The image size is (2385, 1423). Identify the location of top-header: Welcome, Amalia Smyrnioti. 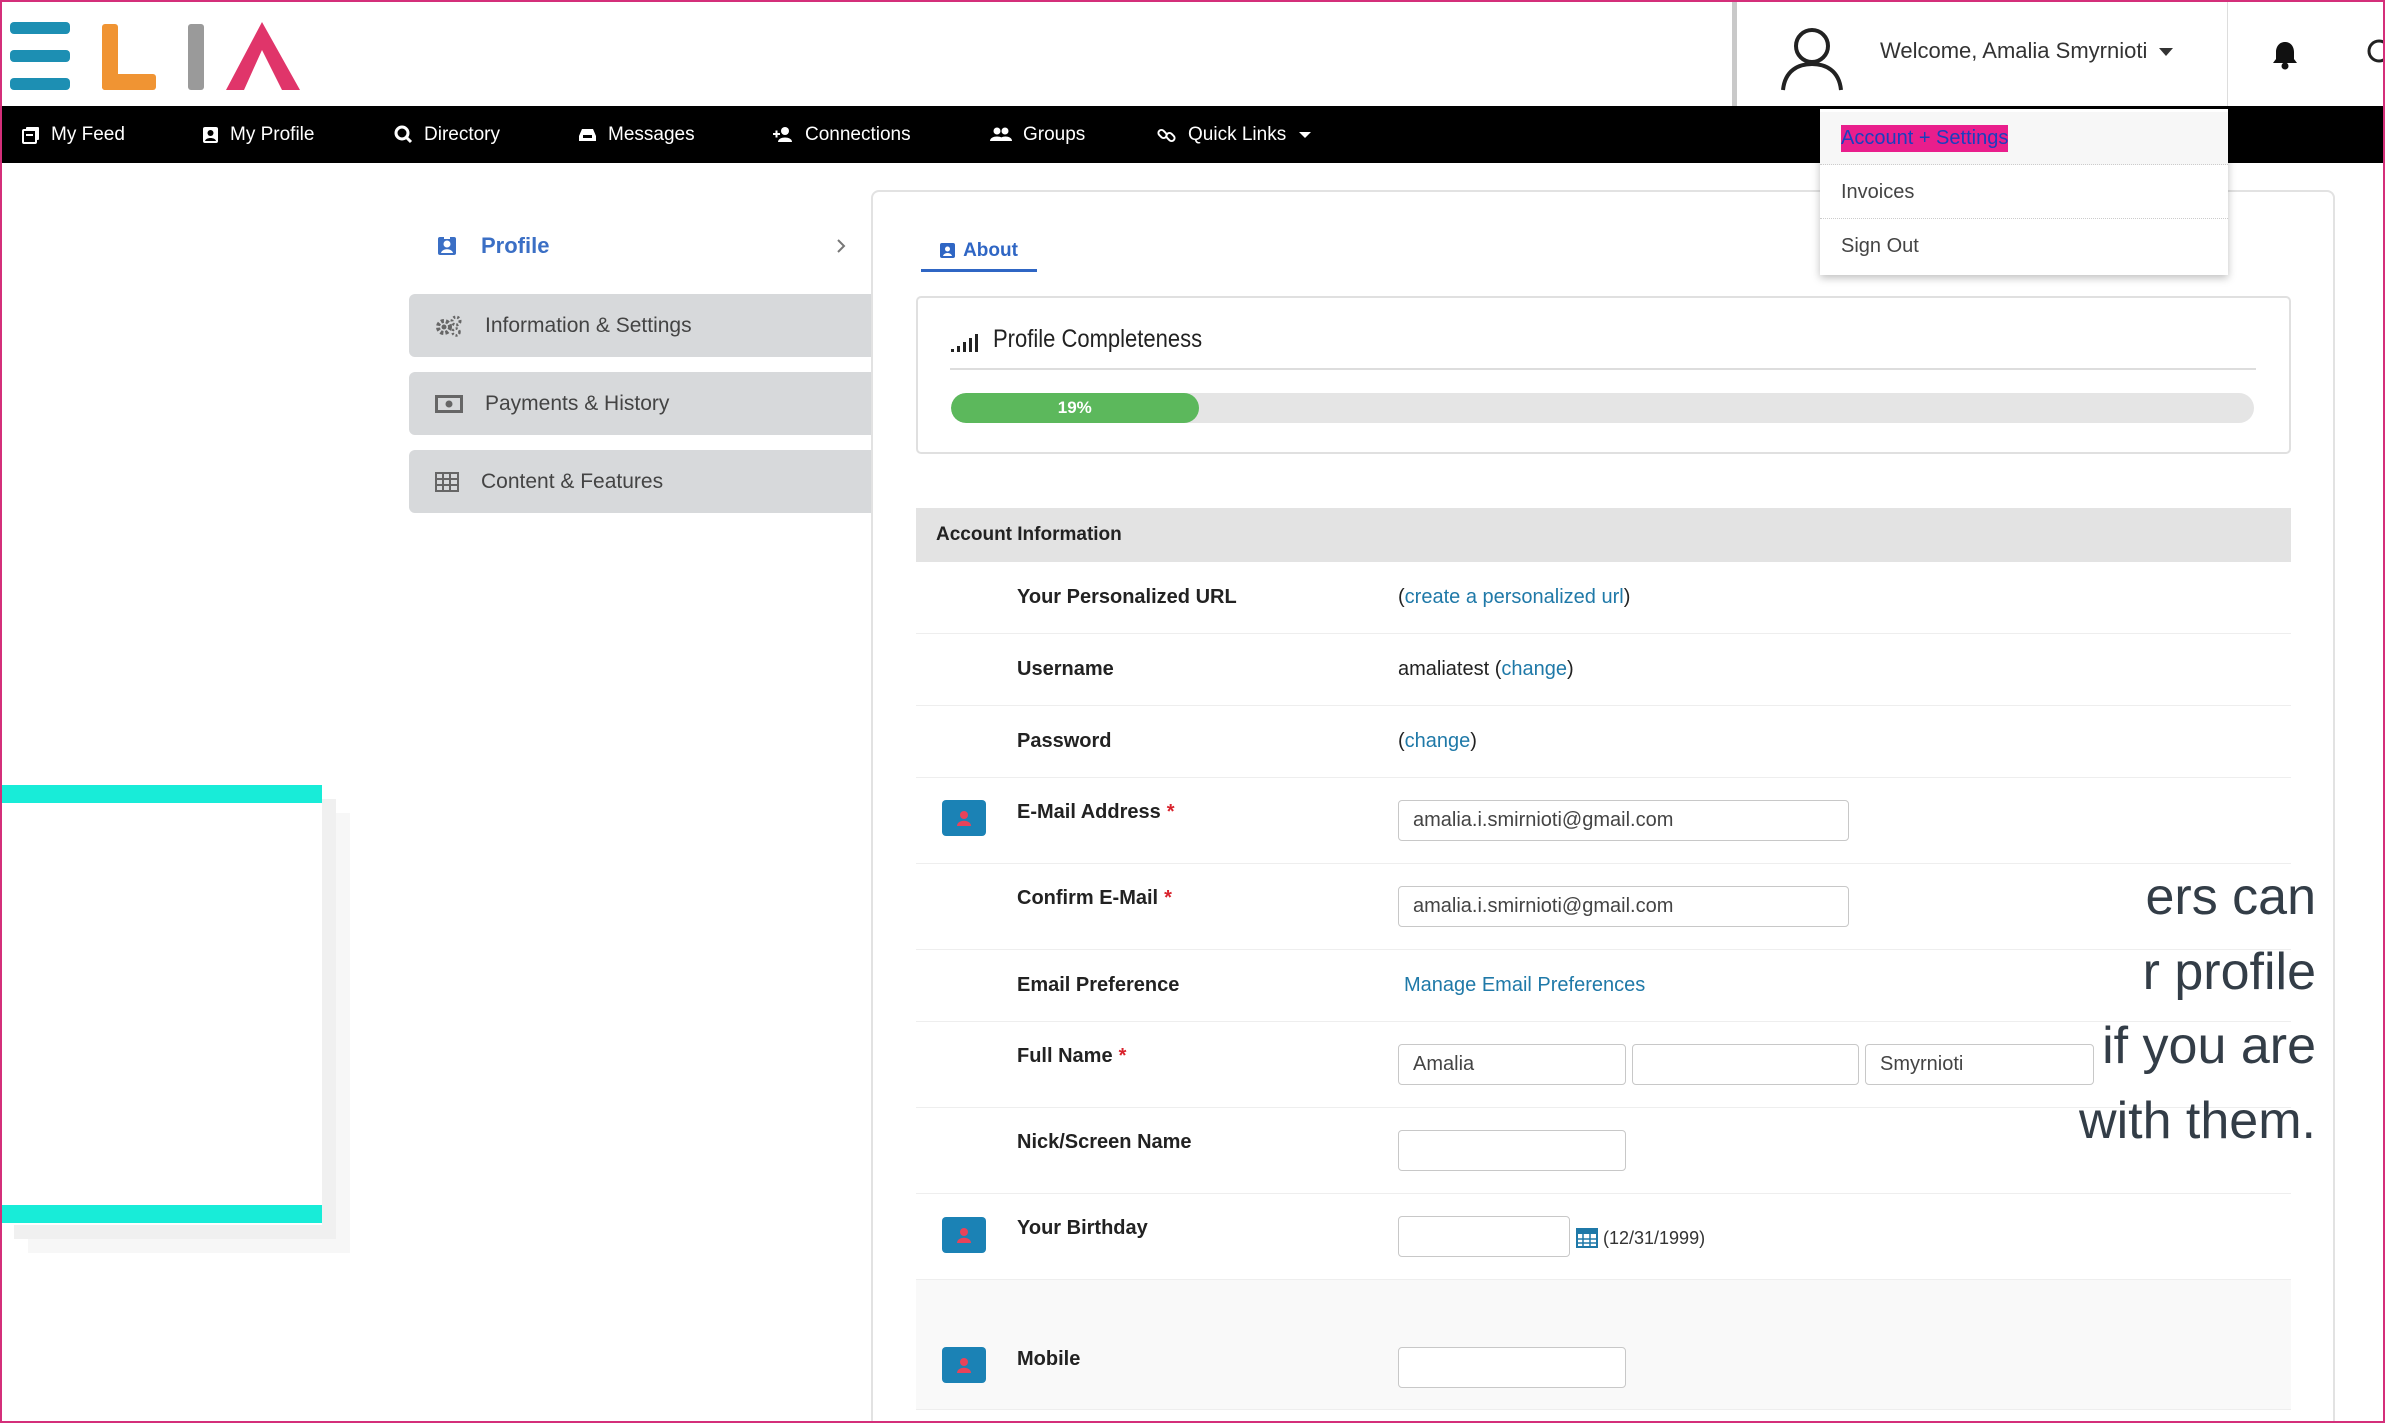
(1192, 53).